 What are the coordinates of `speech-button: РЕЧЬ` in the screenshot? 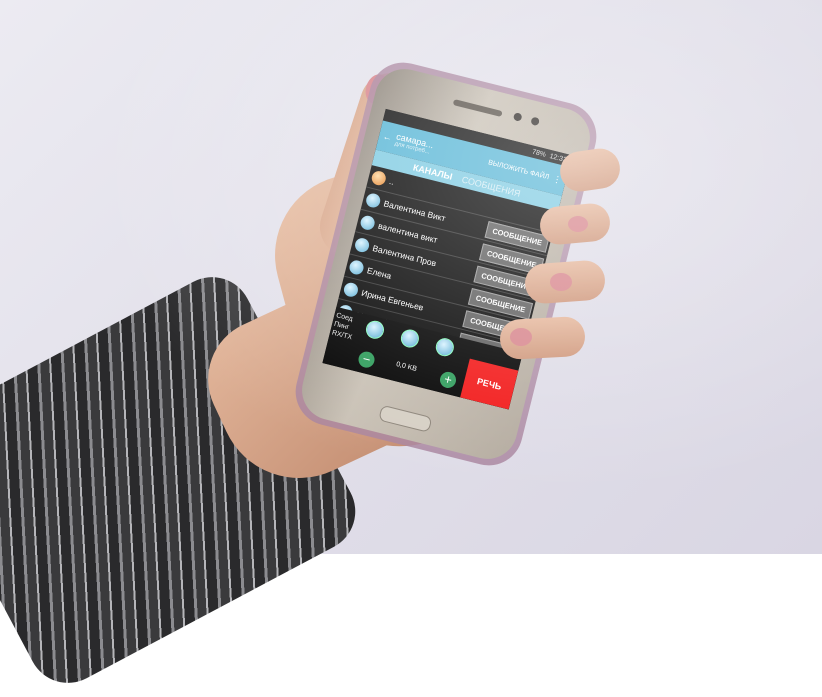 It's located at (489, 384).